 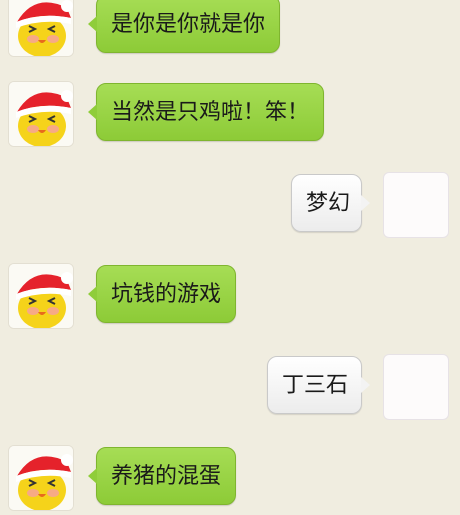 I want to click on message-row: 当然是只鸡啦！笨！, so click(x=230, y=116).